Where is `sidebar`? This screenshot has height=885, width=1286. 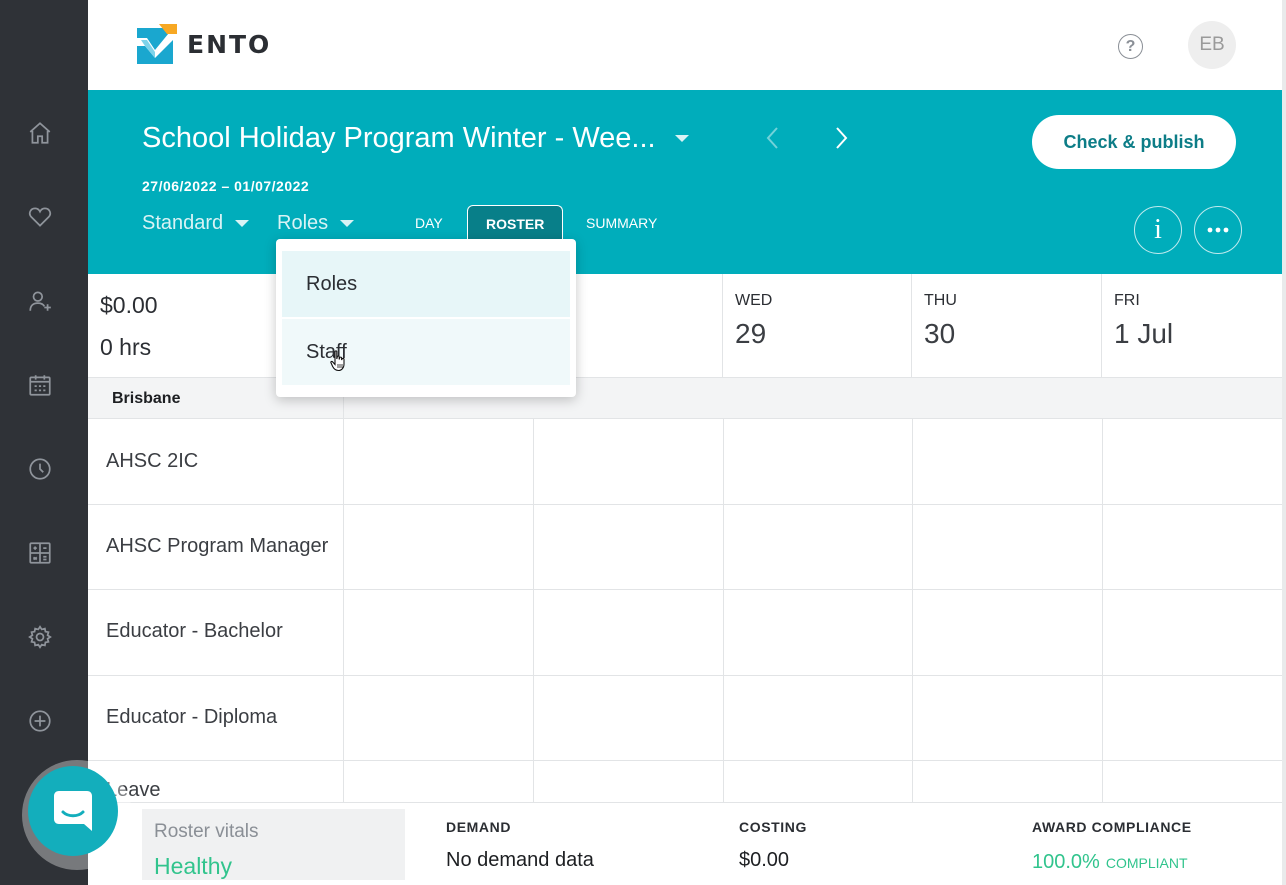 sidebar is located at coordinates (44, 442).